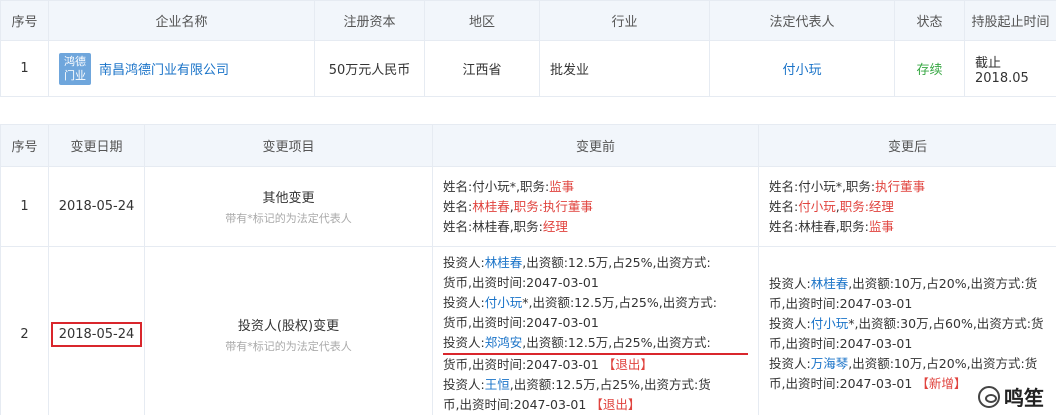  I want to click on change-item-cell: 投资人(股权)变更 带有*标记的为法定代表人, so click(288, 330).